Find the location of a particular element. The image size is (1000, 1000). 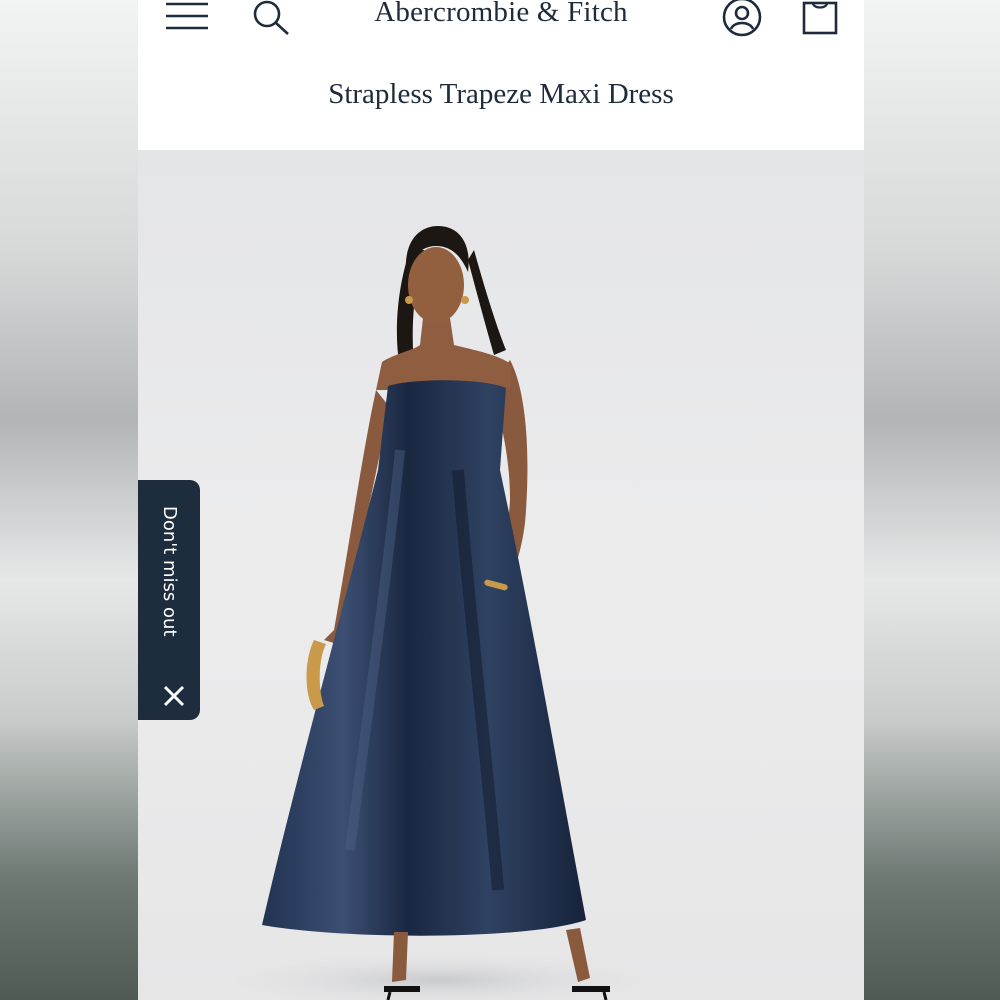

dont-miss-out-tab: Don't miss out is located at coordinates (169, 600).